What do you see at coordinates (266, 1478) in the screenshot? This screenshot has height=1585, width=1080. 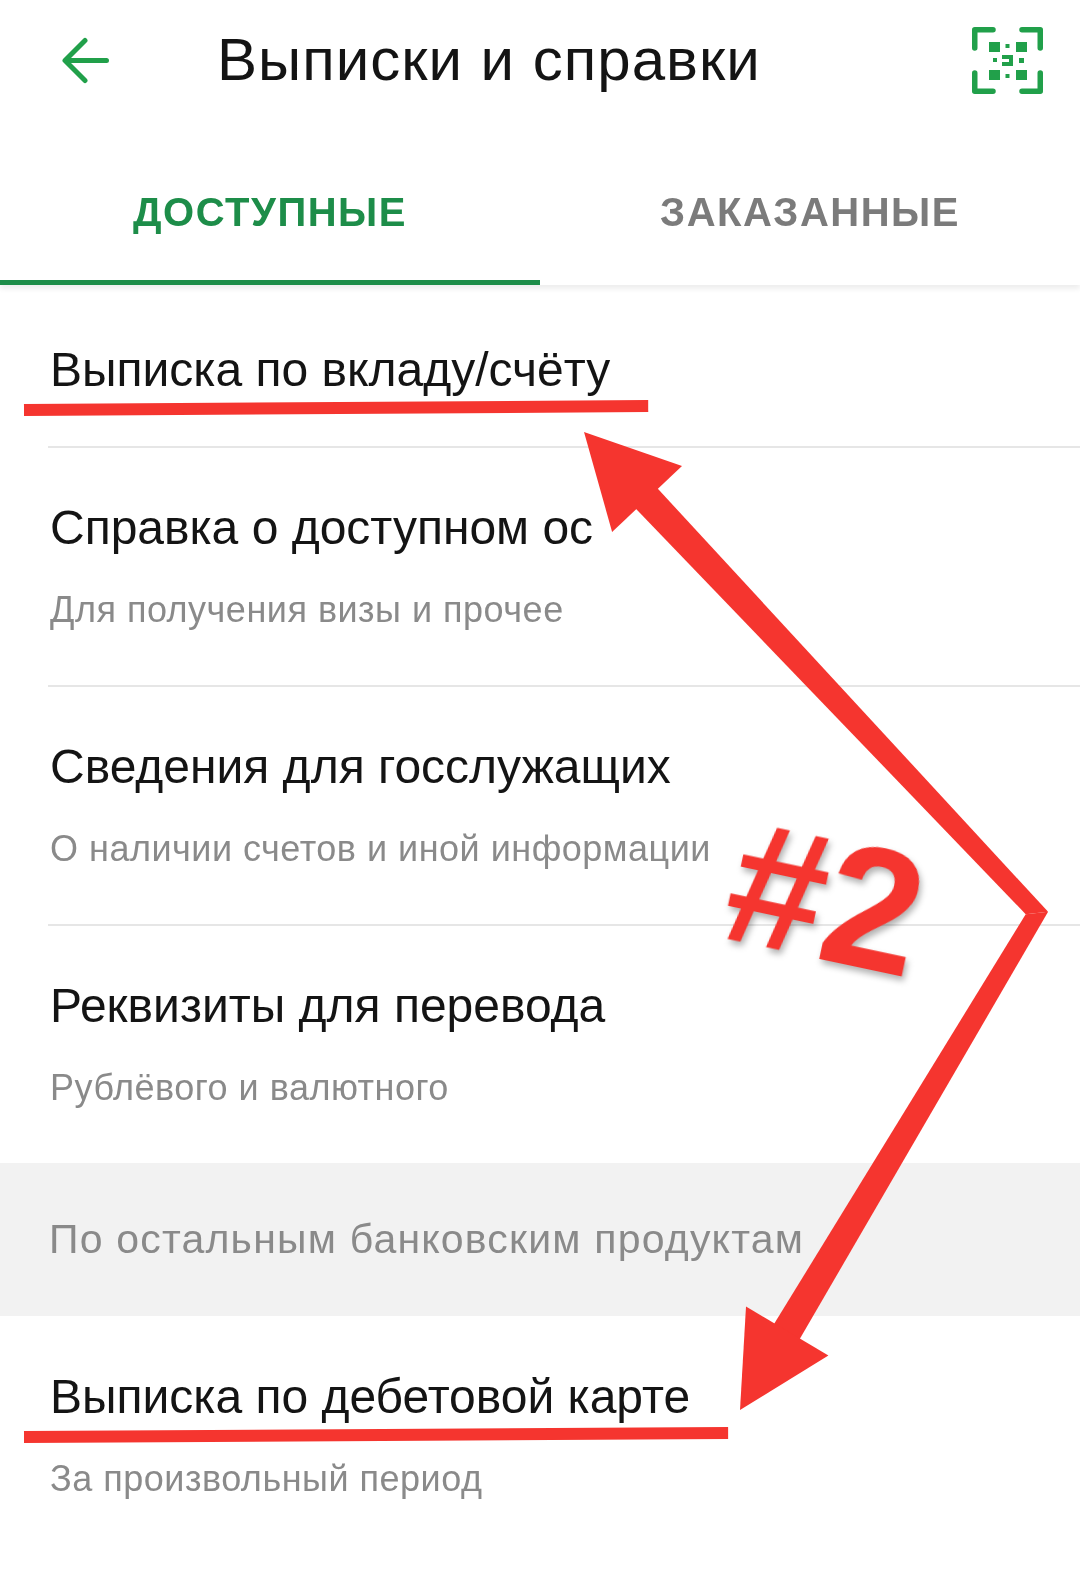 I see `item-subtitle: За произвольный период` at bounding box center [266, 1478].